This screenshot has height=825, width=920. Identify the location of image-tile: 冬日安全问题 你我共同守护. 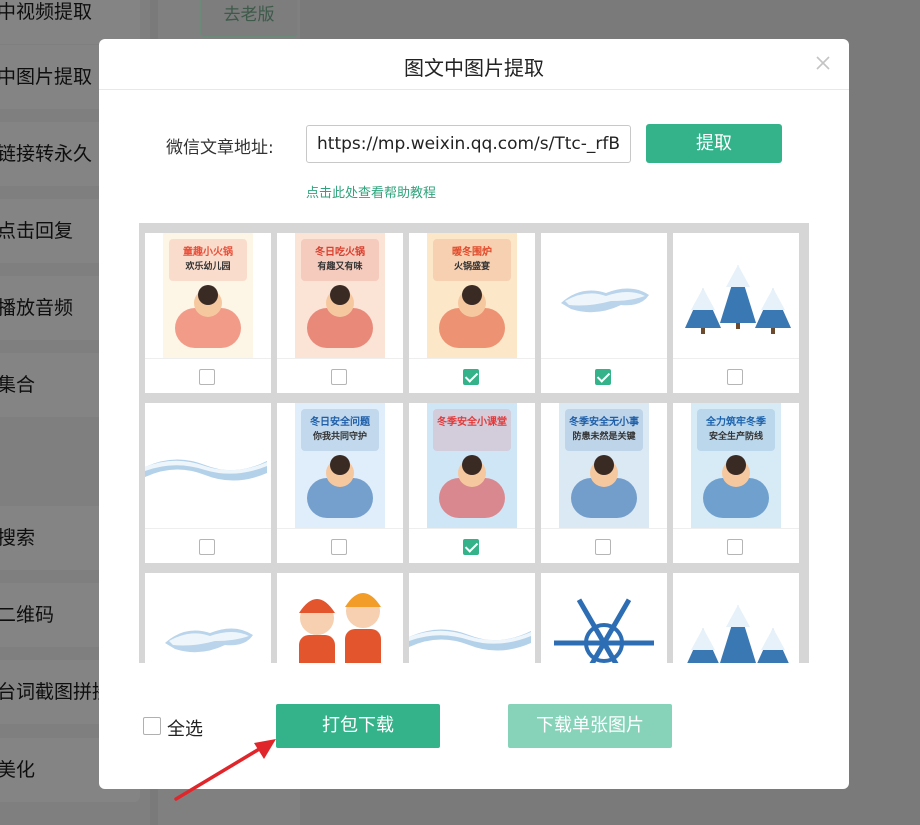
(340, 483).